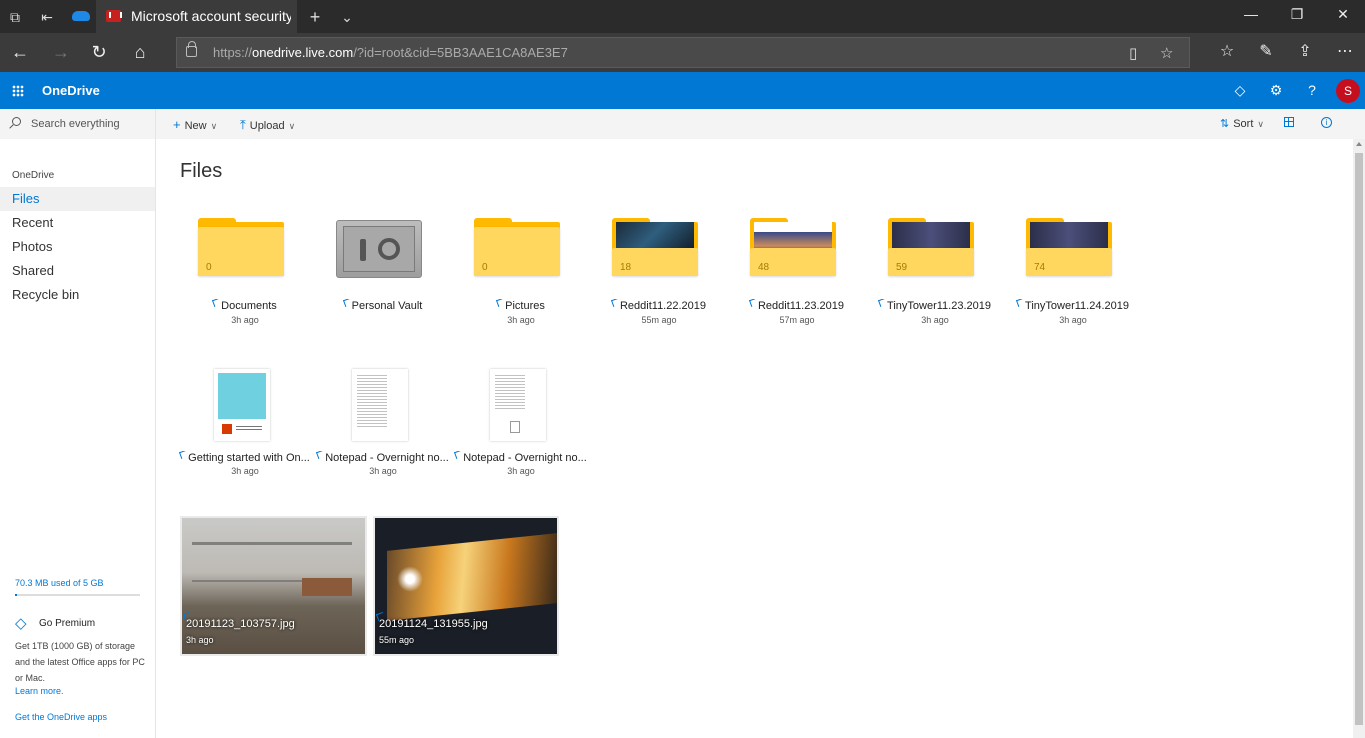 Image resolution: width=1365 pixels, height=738 pixels. What do you see at coordinates (16, 121) in the screenshot?
I see `search-icon` at bounding box center [16, 121].